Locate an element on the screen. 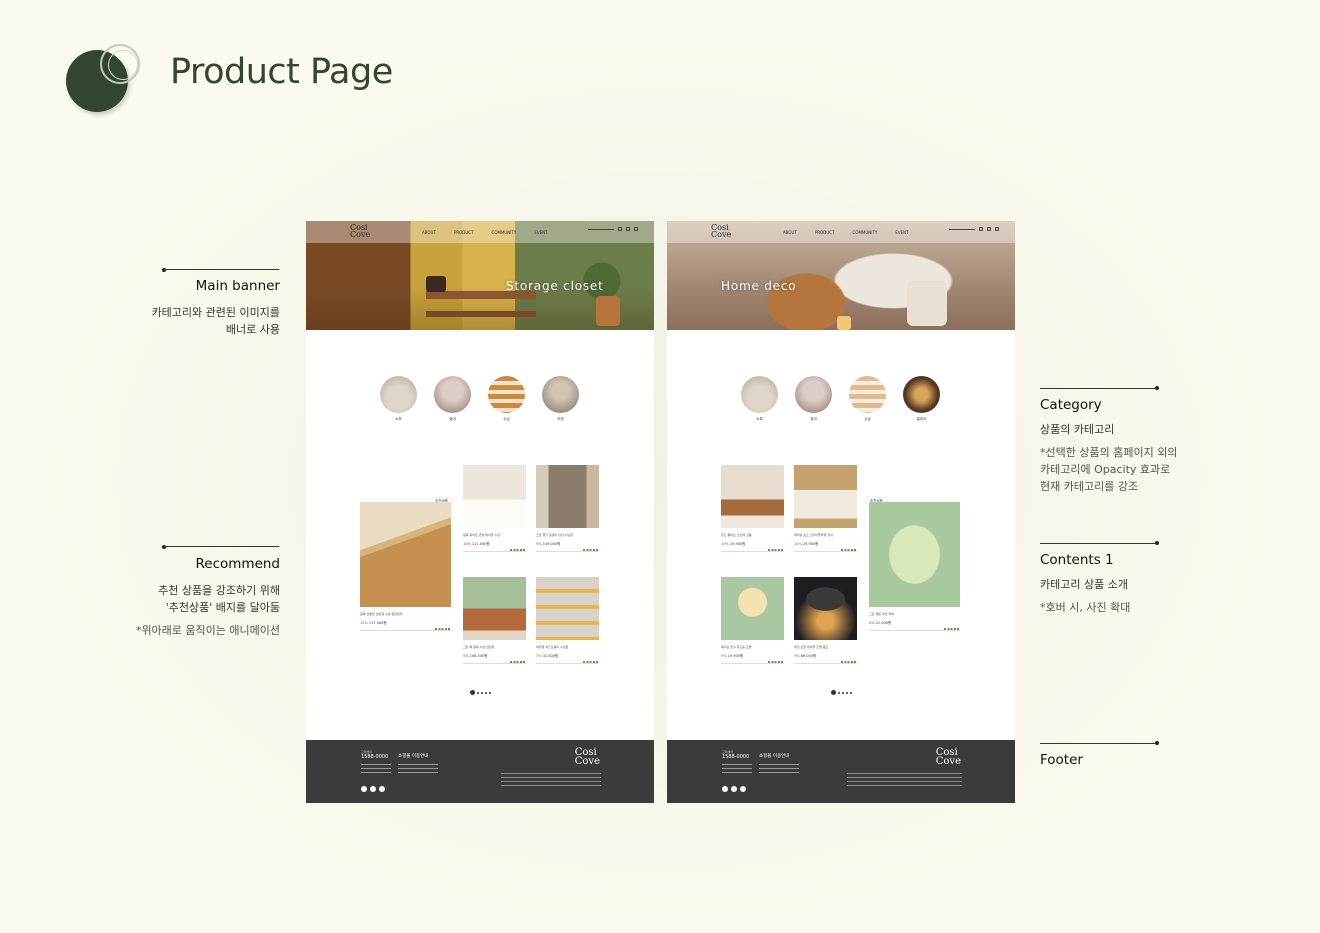 This screenshot has height=933, width=1320. product-card: 우드 웨이브 오브제 소품 10% 19,900원 is located at coordinates (752, 508).